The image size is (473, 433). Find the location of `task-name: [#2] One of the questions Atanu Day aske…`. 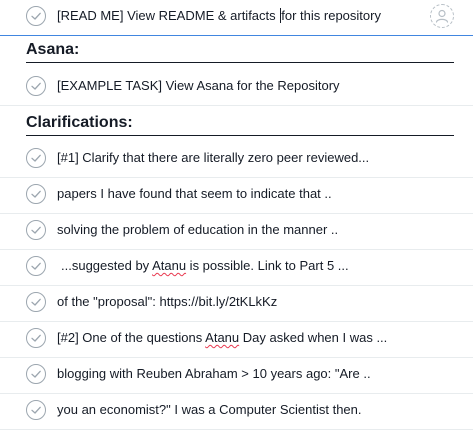

task-name: [#2] One of the questions Atanu Day aske… is located at coordinates (222, 337).